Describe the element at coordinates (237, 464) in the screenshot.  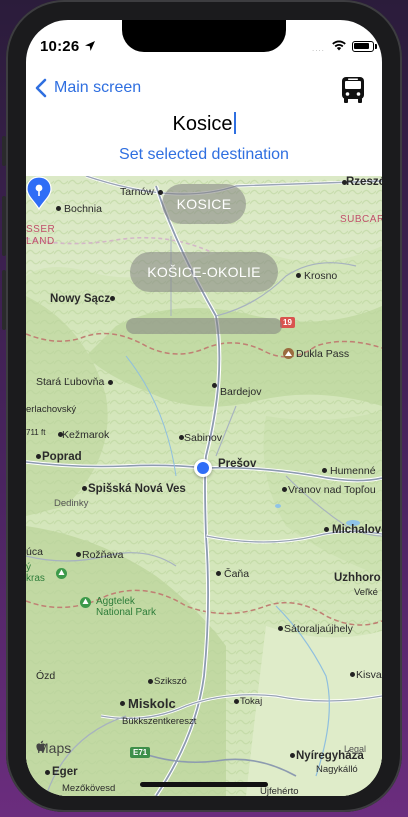
I see `map-label-presov: Prešov` at that location.